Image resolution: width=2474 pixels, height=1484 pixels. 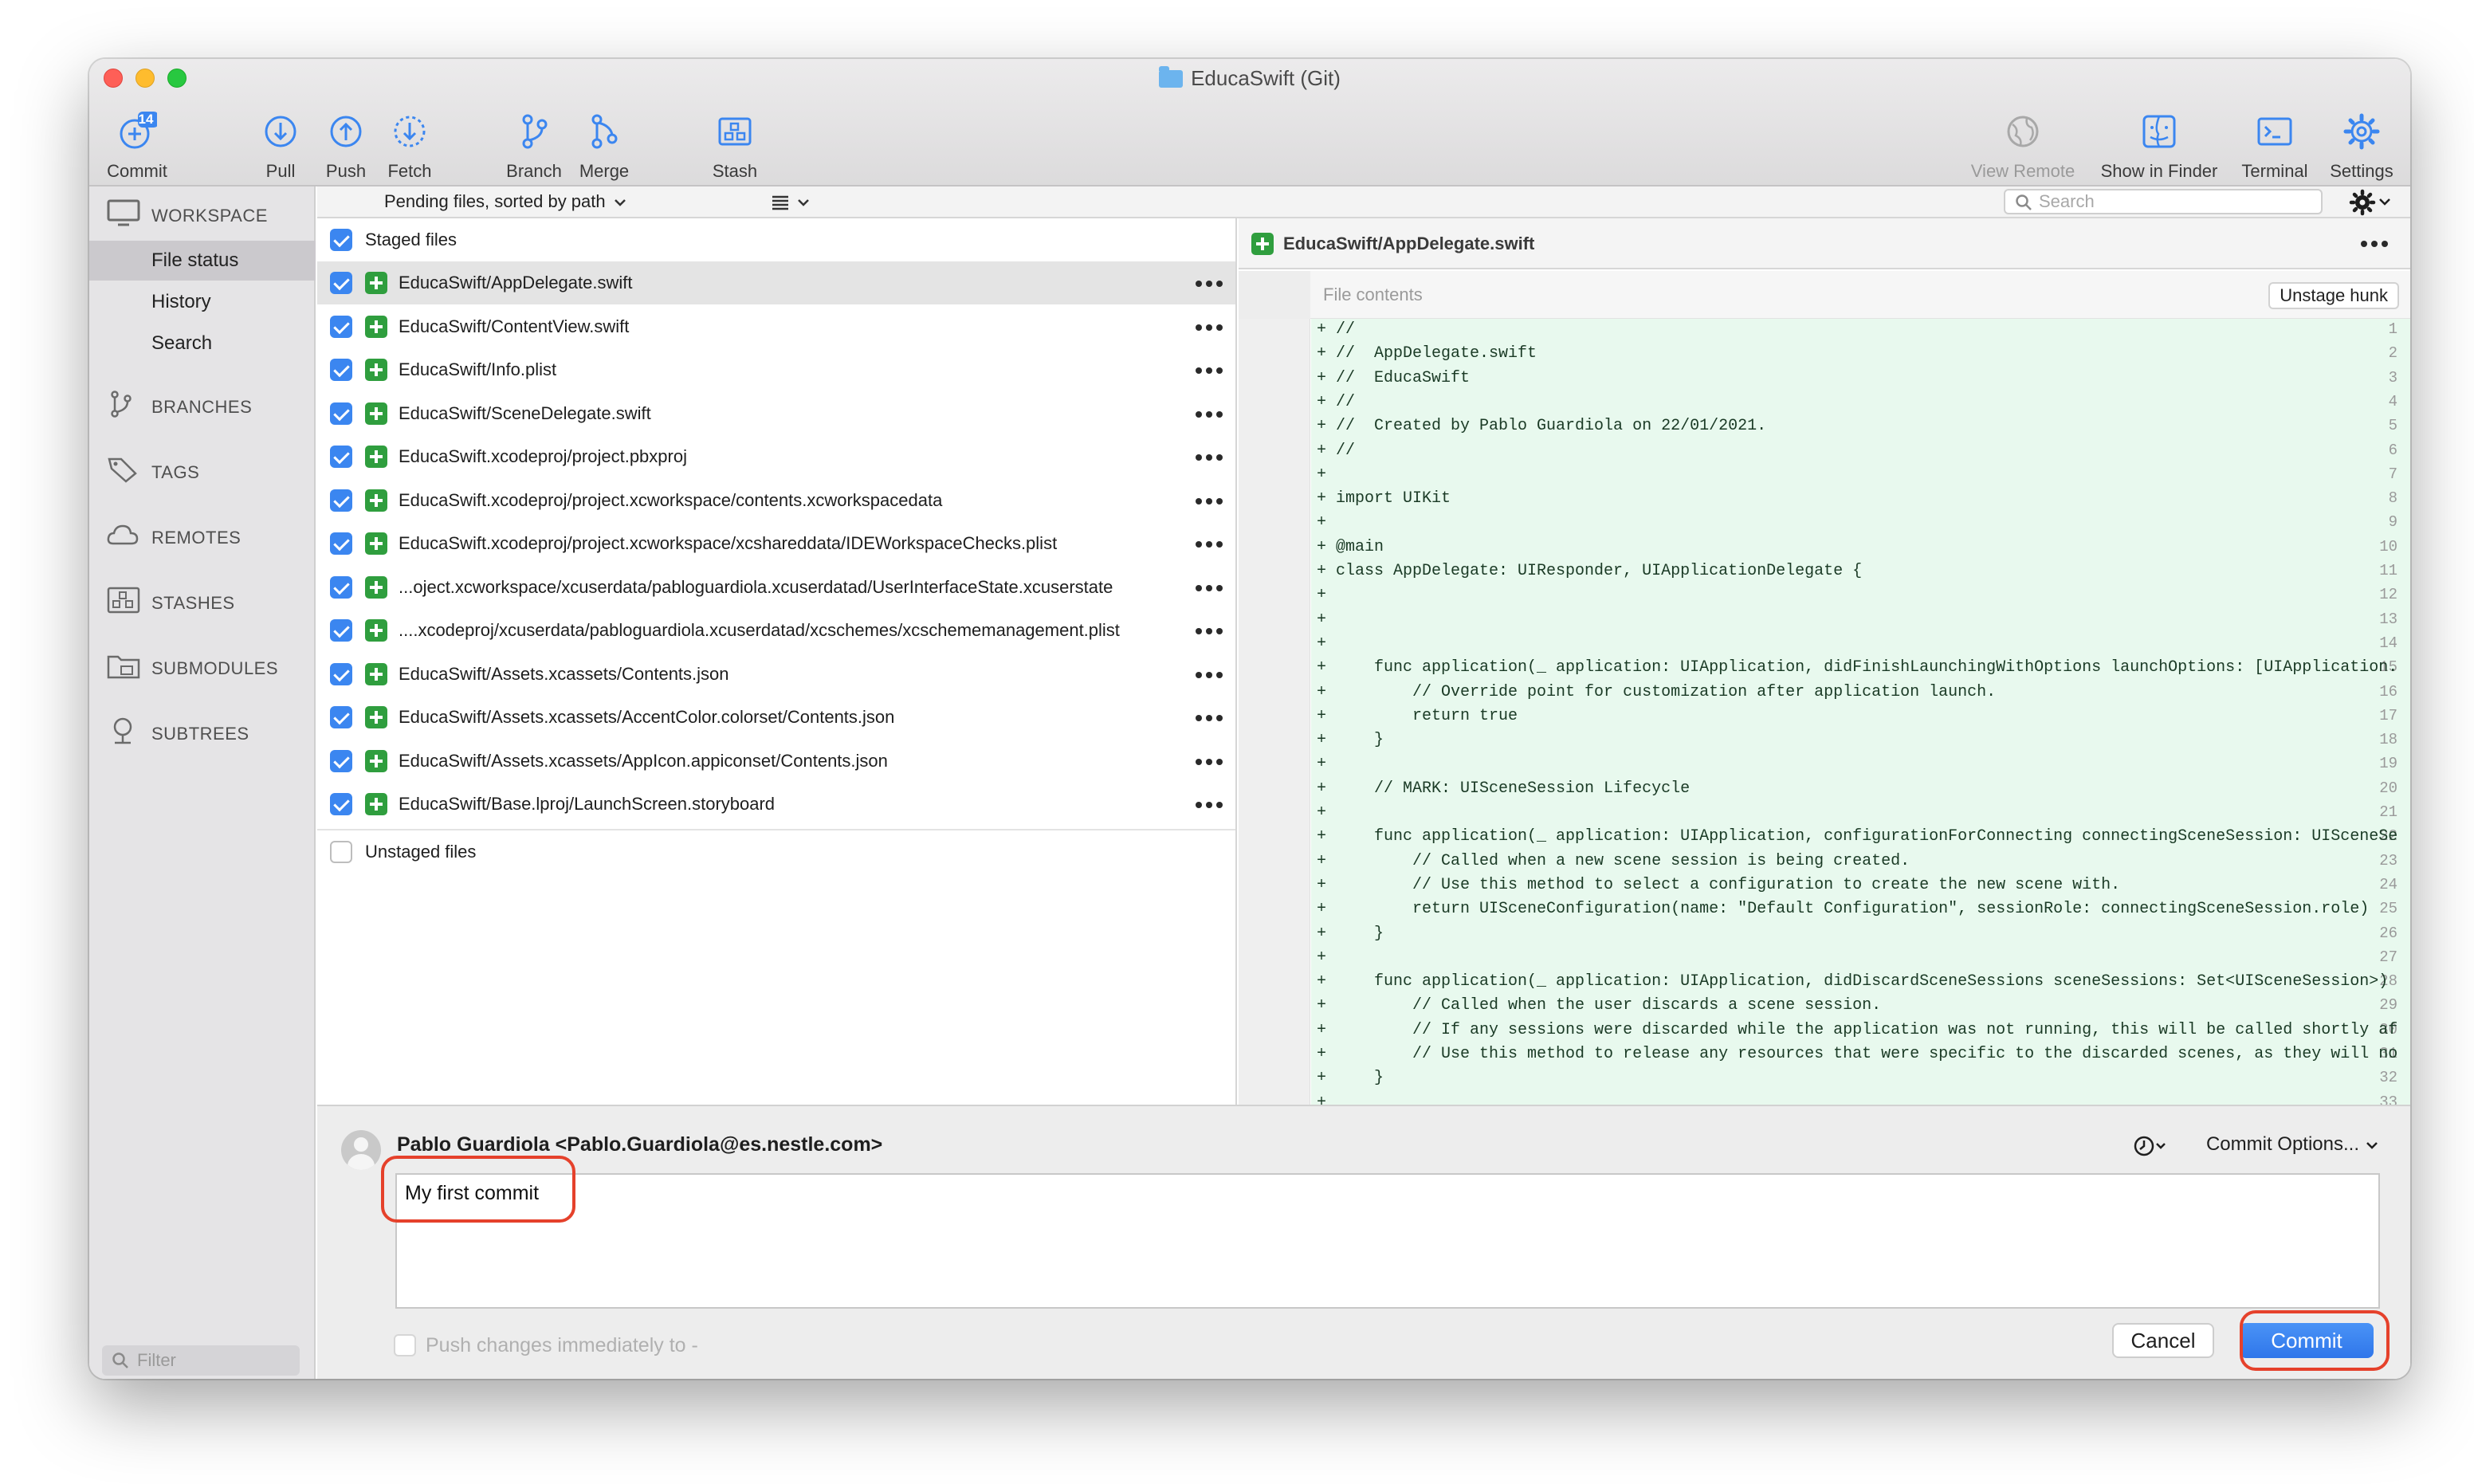 I want to click on search-input: Search, so click(x=2164, y=201).